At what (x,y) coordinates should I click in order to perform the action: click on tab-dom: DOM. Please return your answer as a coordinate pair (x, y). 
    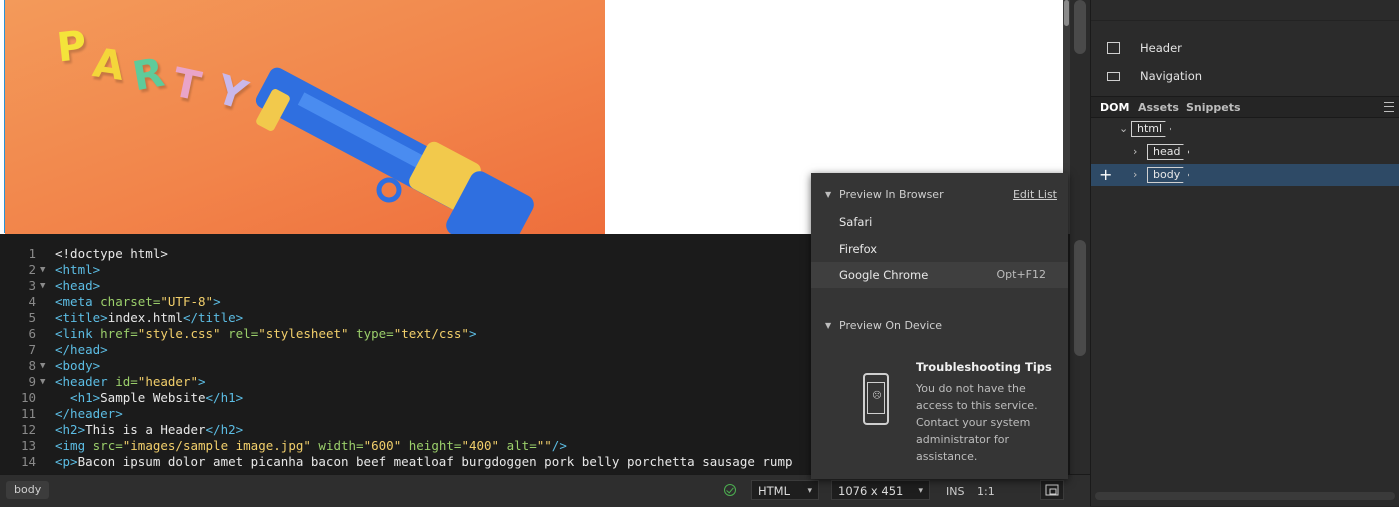
    Looking at the image, I should click on (1114, 107).